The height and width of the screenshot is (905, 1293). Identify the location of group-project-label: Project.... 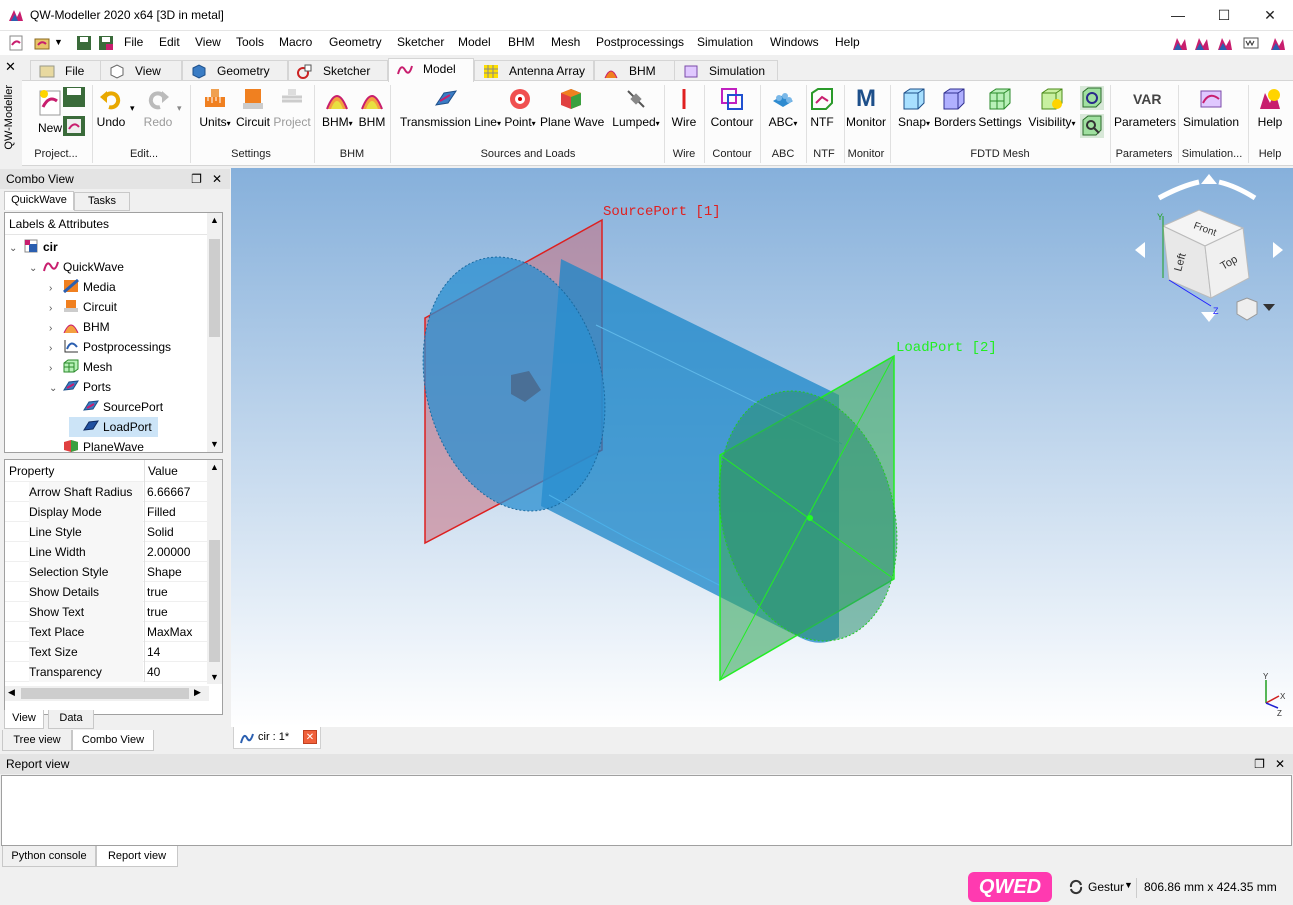
(56, 154).